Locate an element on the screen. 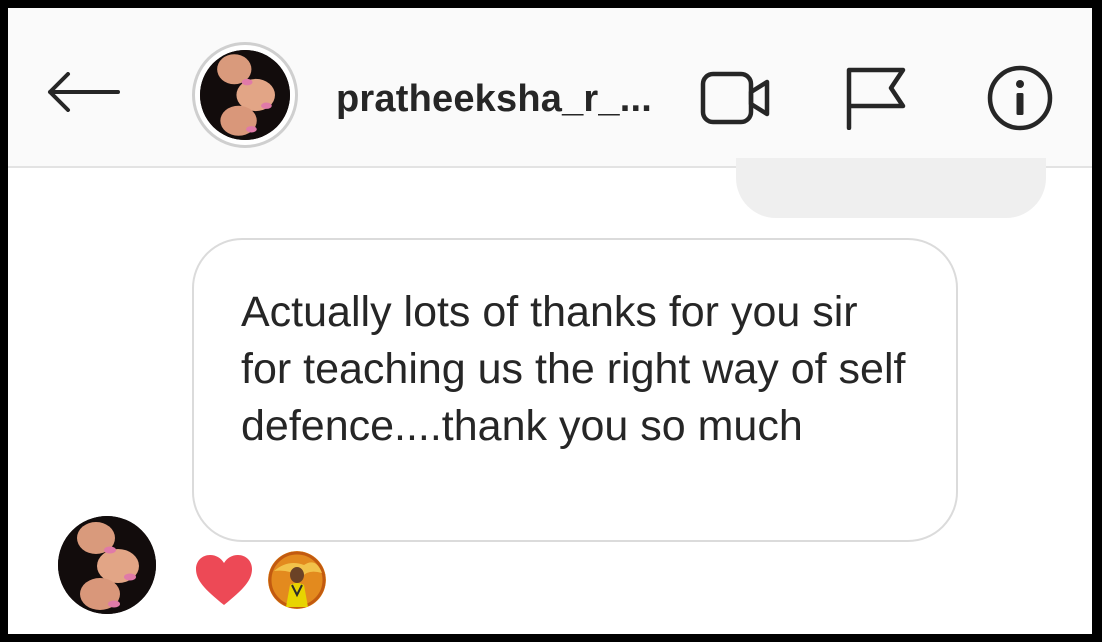 This screenshot has height=642, width=1102. video-call-button is located at coordinates (736, 98).